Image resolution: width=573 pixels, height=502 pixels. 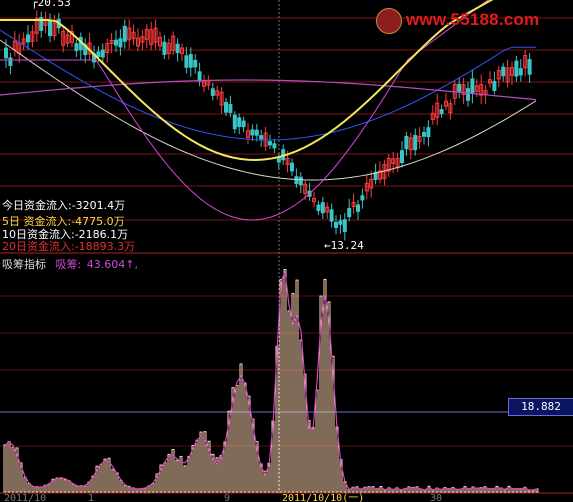 What do you see at coordinates (25, 497) in the screenshot?
I see `date-axis-label: 2011/10` at bounding box center [25, 497].